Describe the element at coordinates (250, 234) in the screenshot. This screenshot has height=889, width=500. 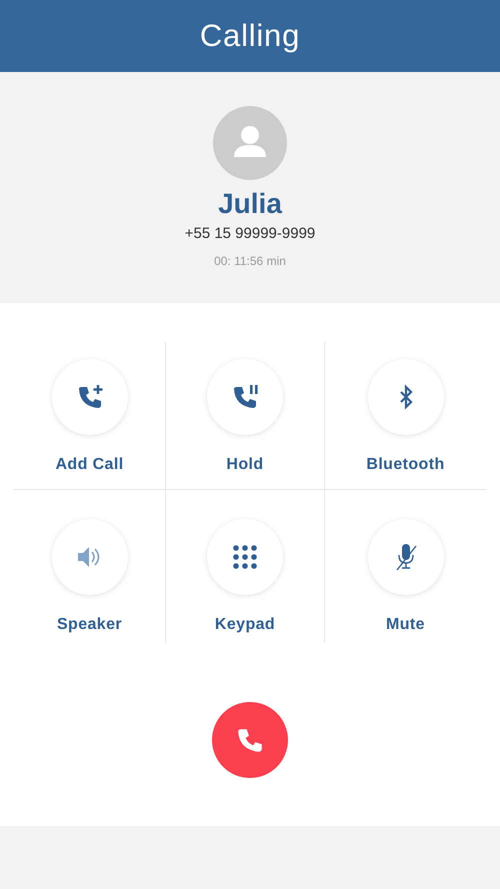
I see `phone-number: +55 15 99999-9999` at that location.